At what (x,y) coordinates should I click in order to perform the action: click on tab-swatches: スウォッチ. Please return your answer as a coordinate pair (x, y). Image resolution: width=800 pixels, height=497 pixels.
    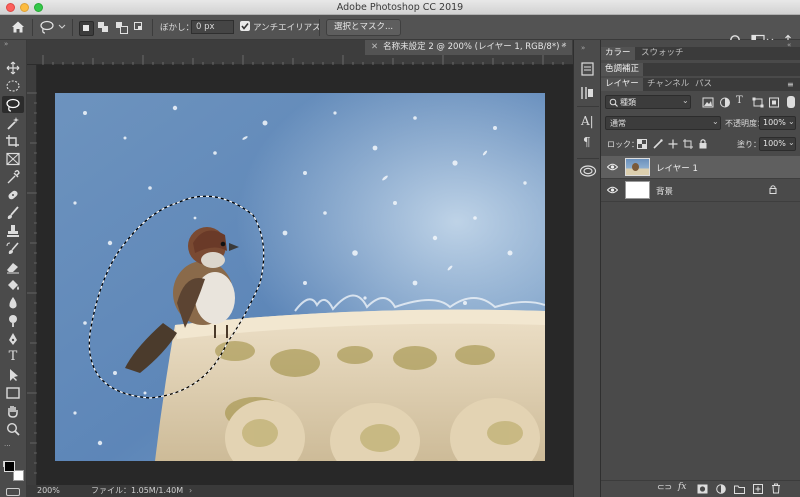
    Looking at the image, I should click on (662, 53).